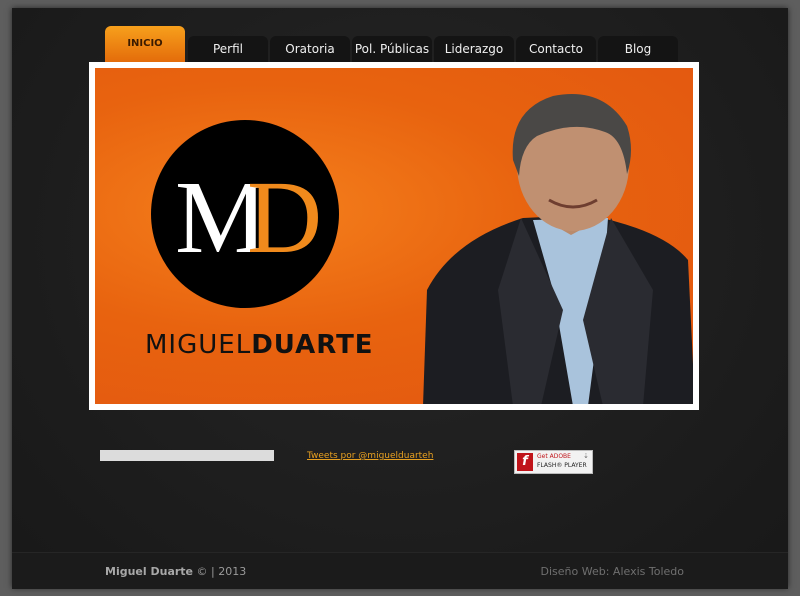 The height and width of the screenshot is (596, 800). What do you see at coordinates (525, 462) in the screenshot?
I see `flash-icon: f` at bounding box center [525, 462].